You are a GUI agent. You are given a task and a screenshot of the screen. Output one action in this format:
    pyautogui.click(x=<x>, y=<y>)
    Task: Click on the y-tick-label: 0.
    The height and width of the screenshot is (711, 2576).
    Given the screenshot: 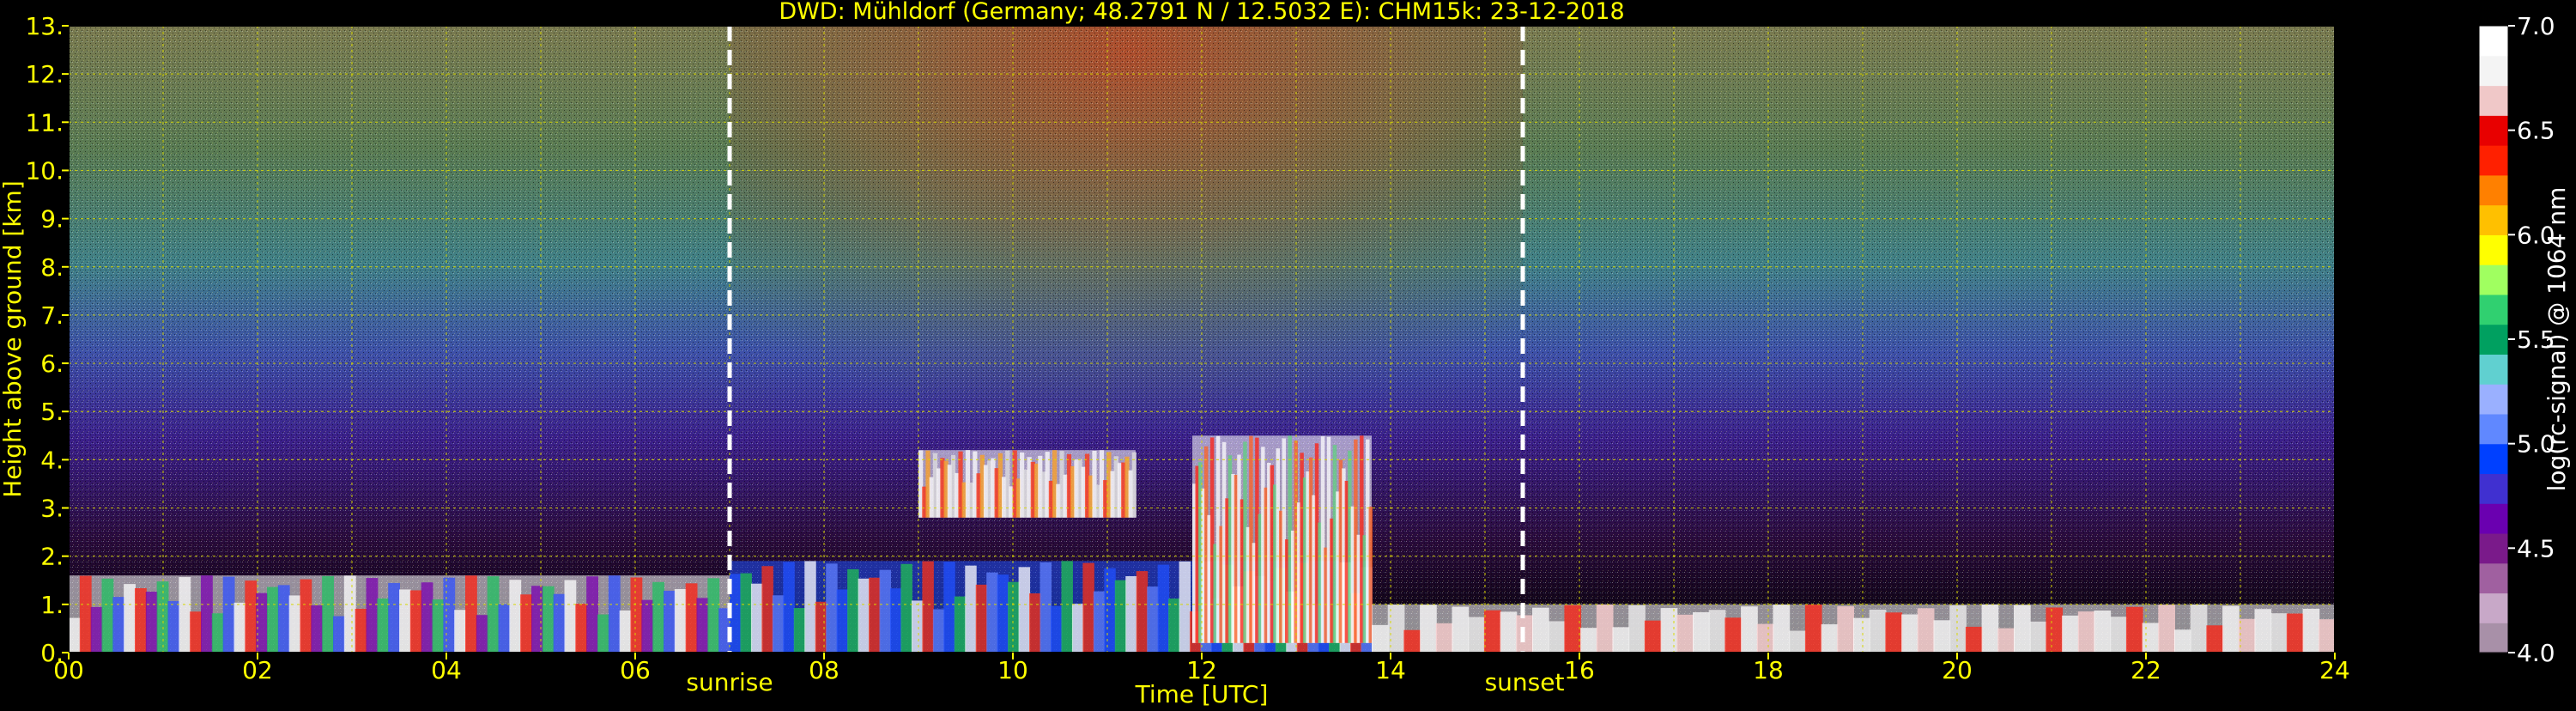 What is the action you would take?
    pyautogui.click(x=52, y=653)
    